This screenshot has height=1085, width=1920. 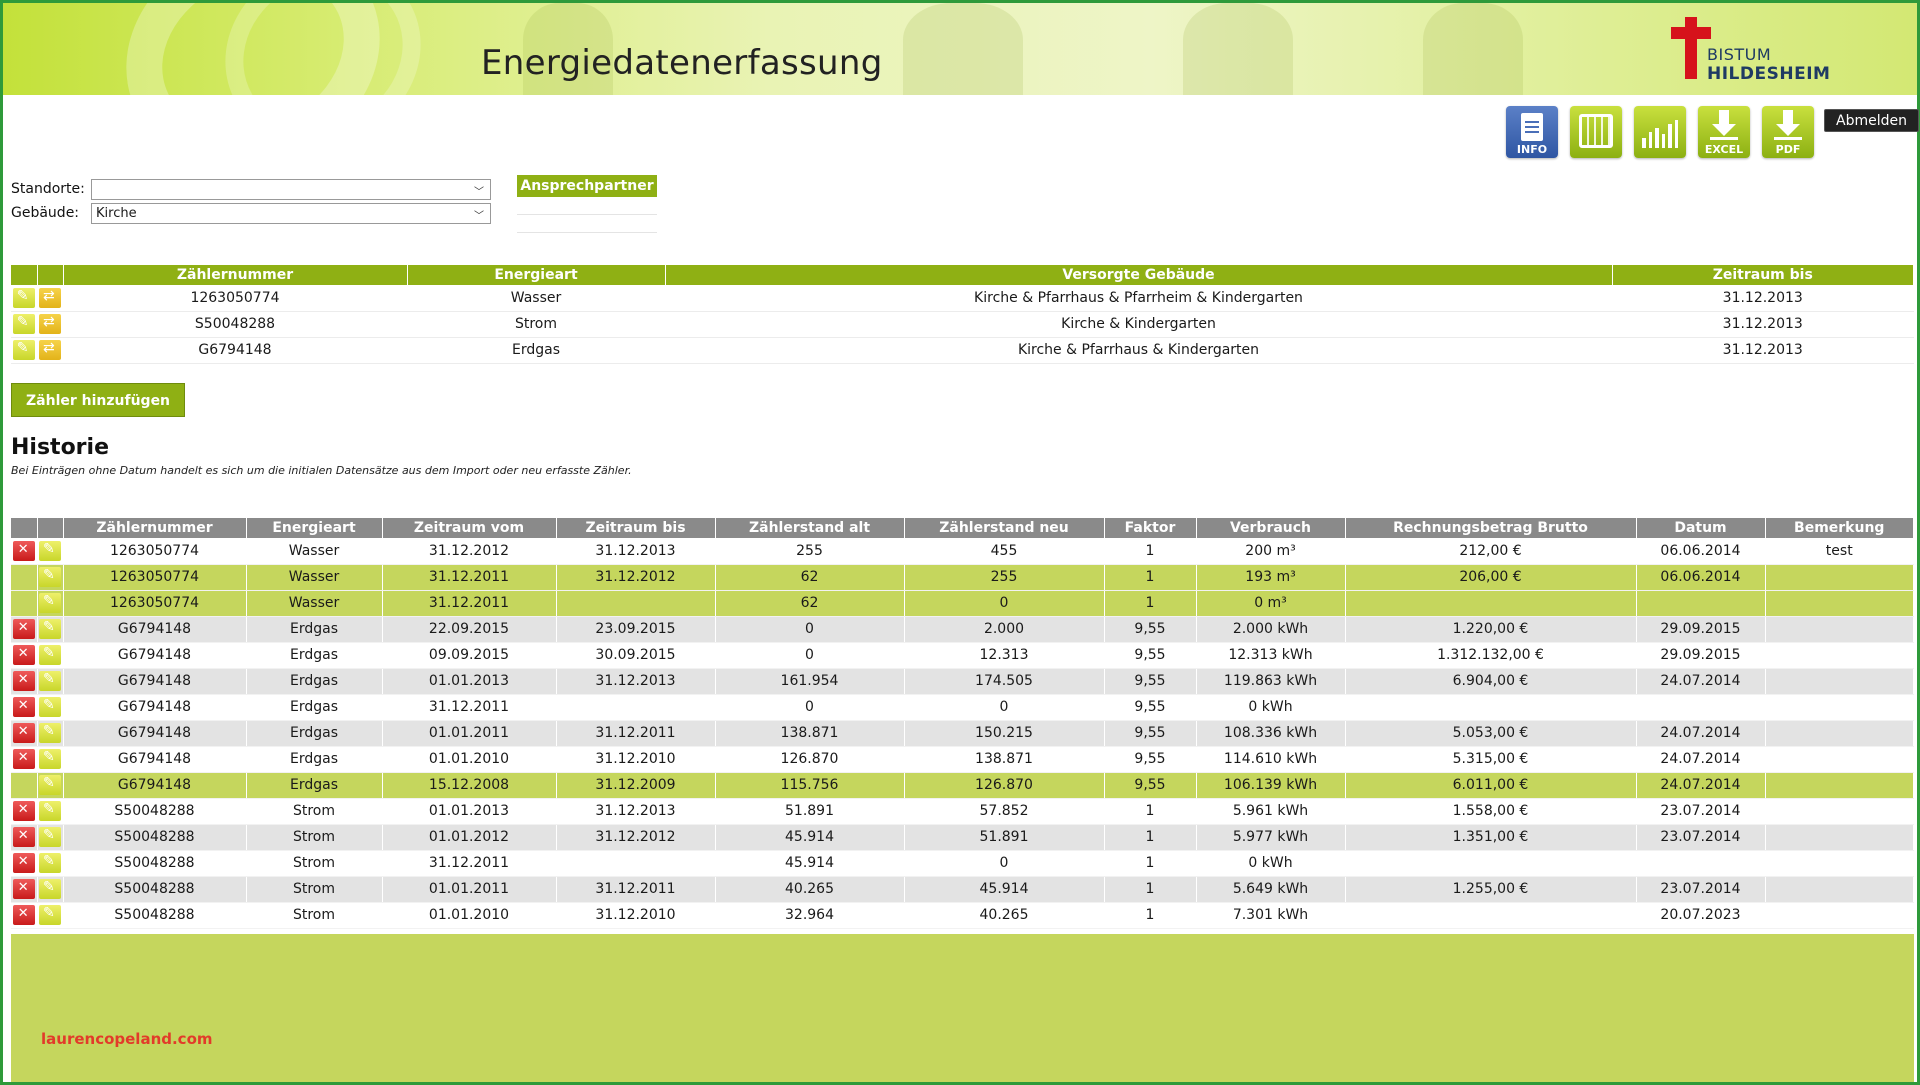 What do you see at coordinates (1139, 350) in the screenshot?
I see `meter-cell-buildings: Kirche & Pfarrhaus & Kindergarten` at bounding box center [1139, 350].